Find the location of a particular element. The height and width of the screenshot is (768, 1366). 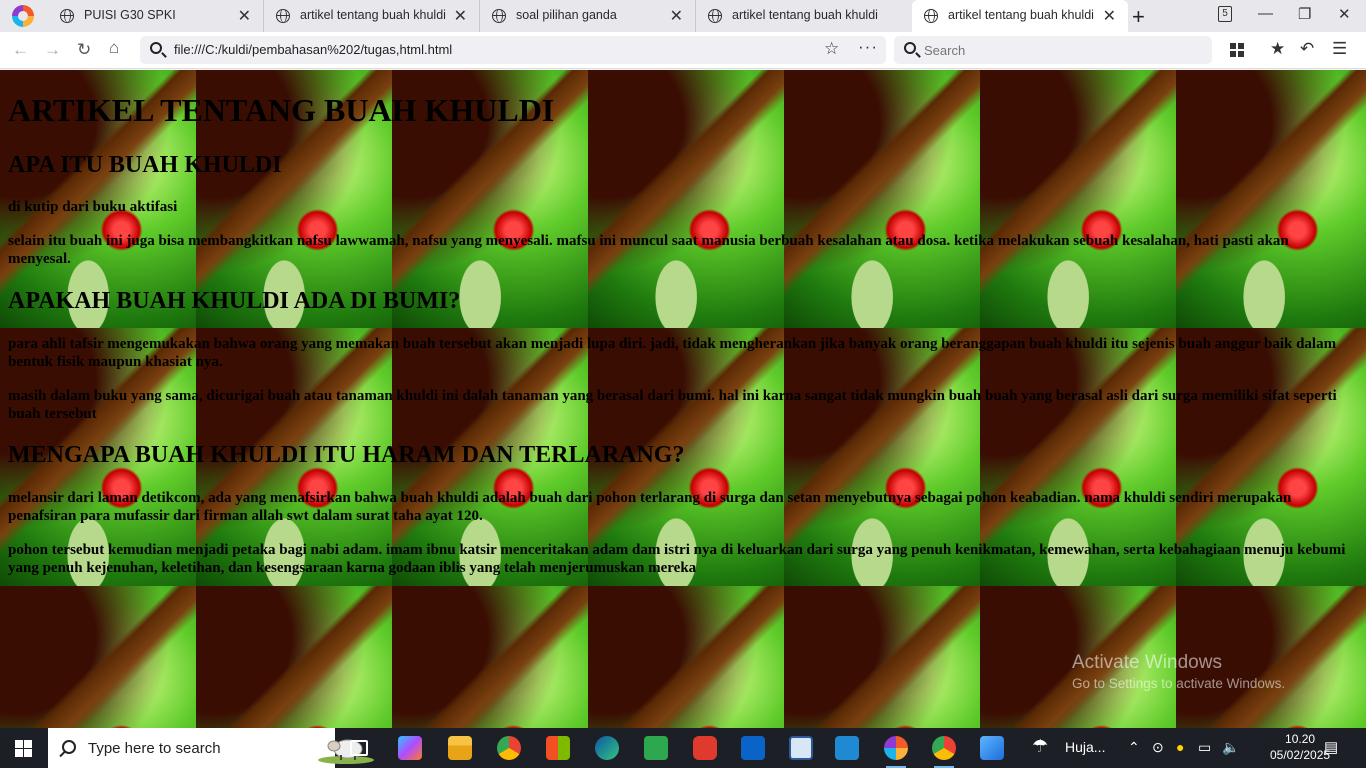

watermark-line-2: Go to Settings to activate Windows. is located at coordinates (1179, 683).